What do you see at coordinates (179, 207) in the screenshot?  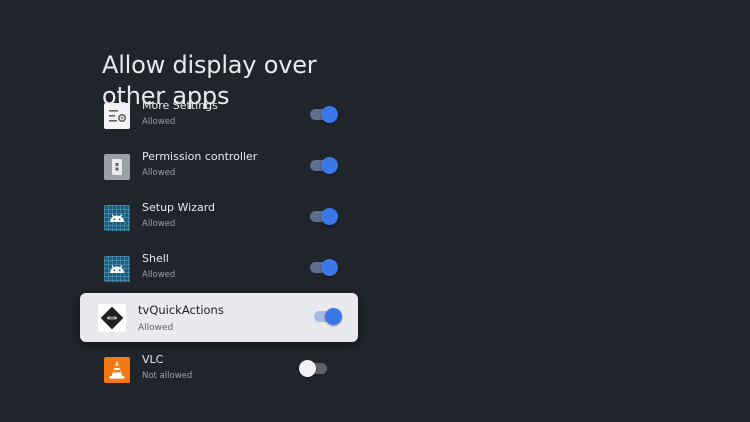 I see `app-name: Setup Wizard` at bounding box center [179, 207].